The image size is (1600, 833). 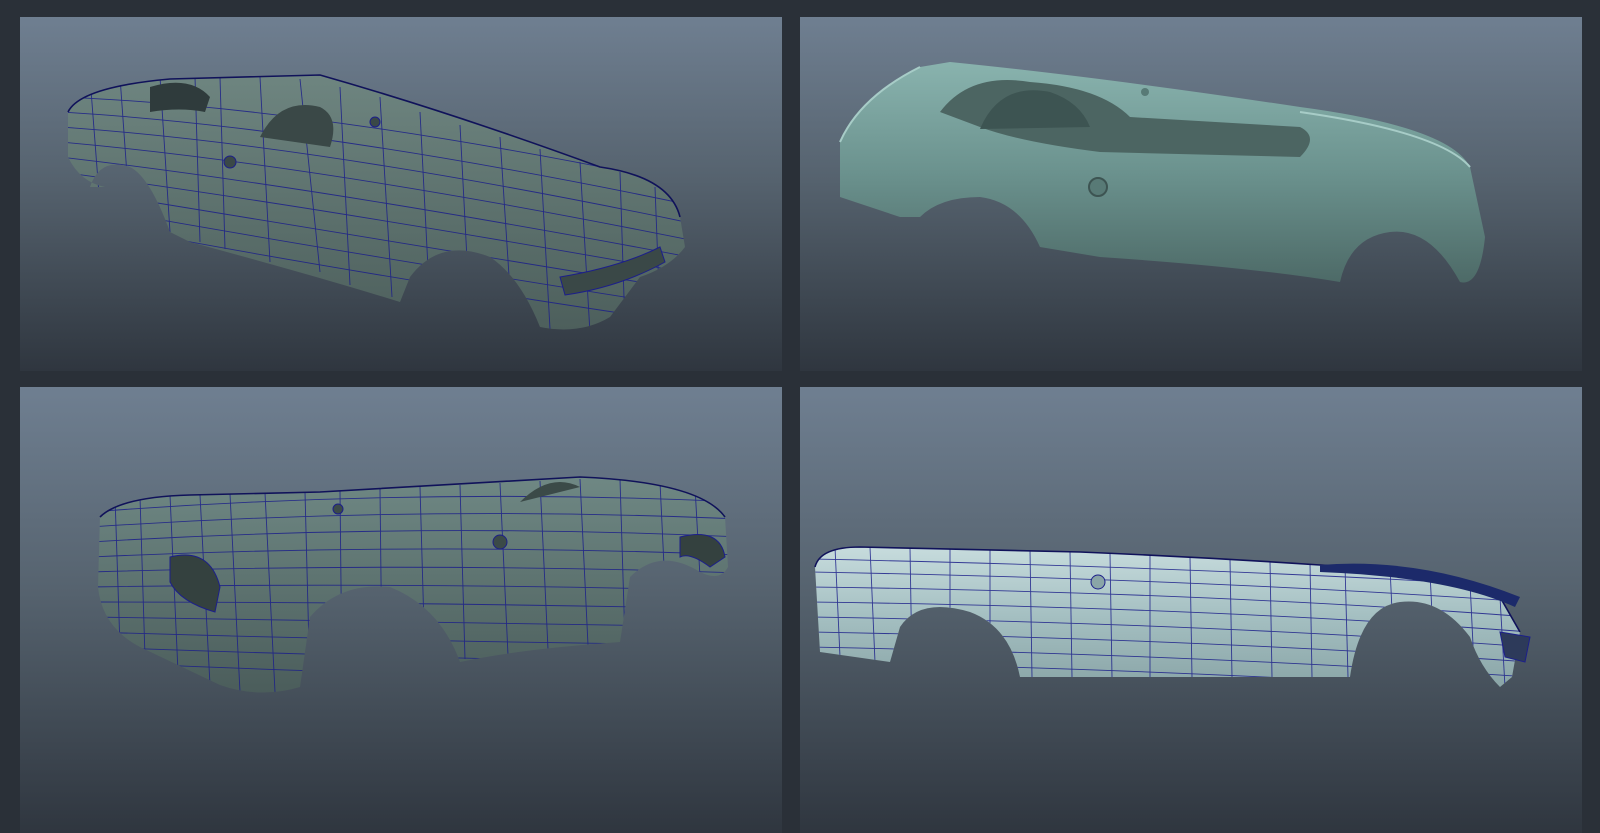 I want to click on car-body-wireframe-rear, so click(x=413, y=584).